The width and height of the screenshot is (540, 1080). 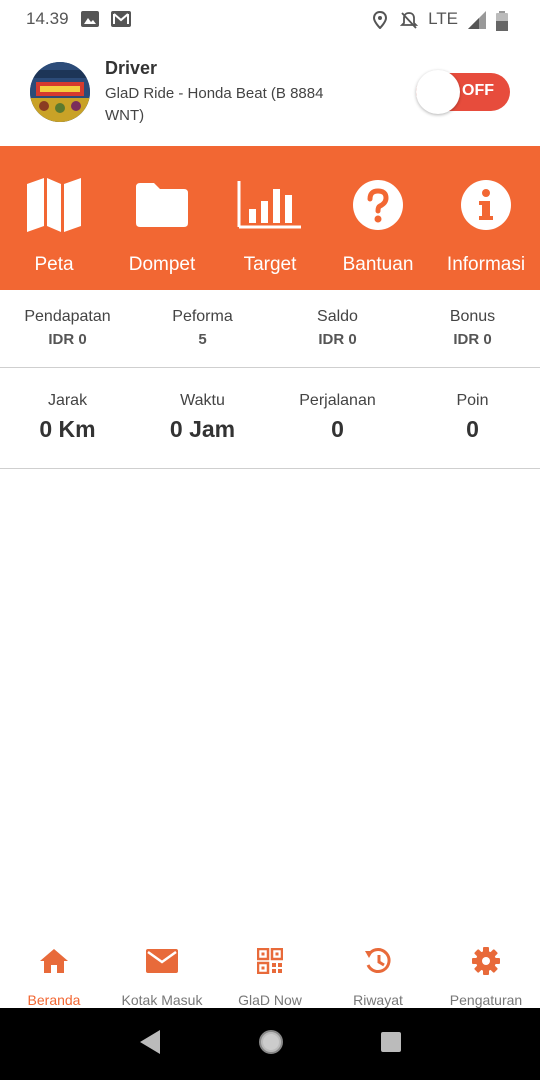 I want to click on stat-value: 0 Jam, so click(x=202, y=429).